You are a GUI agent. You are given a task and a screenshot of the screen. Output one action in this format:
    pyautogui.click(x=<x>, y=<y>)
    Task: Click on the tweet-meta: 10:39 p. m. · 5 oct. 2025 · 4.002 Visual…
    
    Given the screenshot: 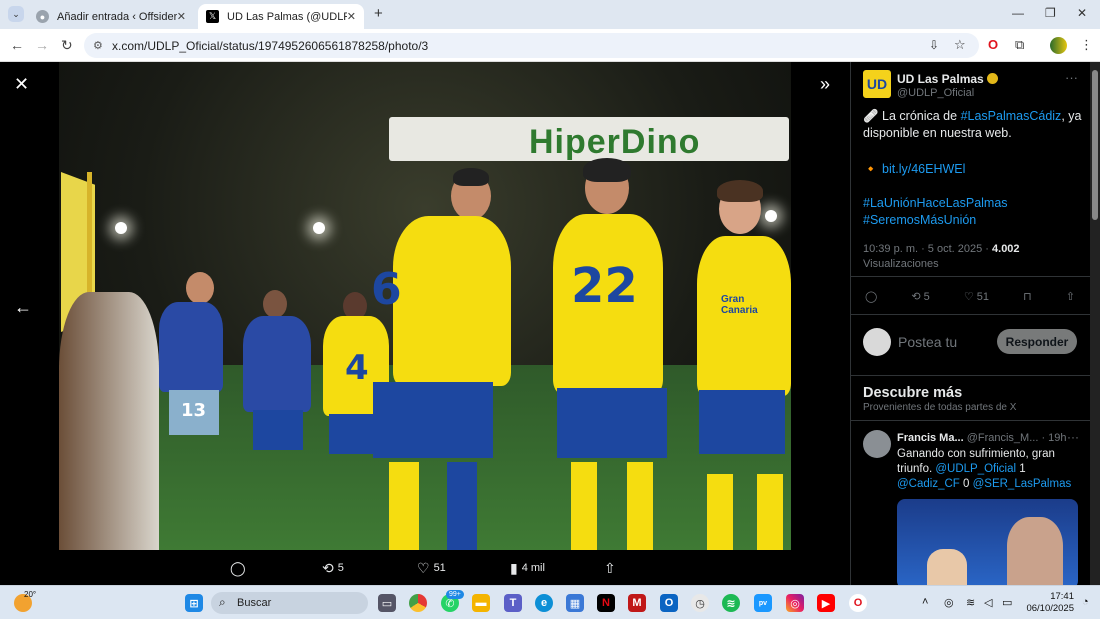 What is the action you would take?
    pyautogui.click(x=974, y=257)
    